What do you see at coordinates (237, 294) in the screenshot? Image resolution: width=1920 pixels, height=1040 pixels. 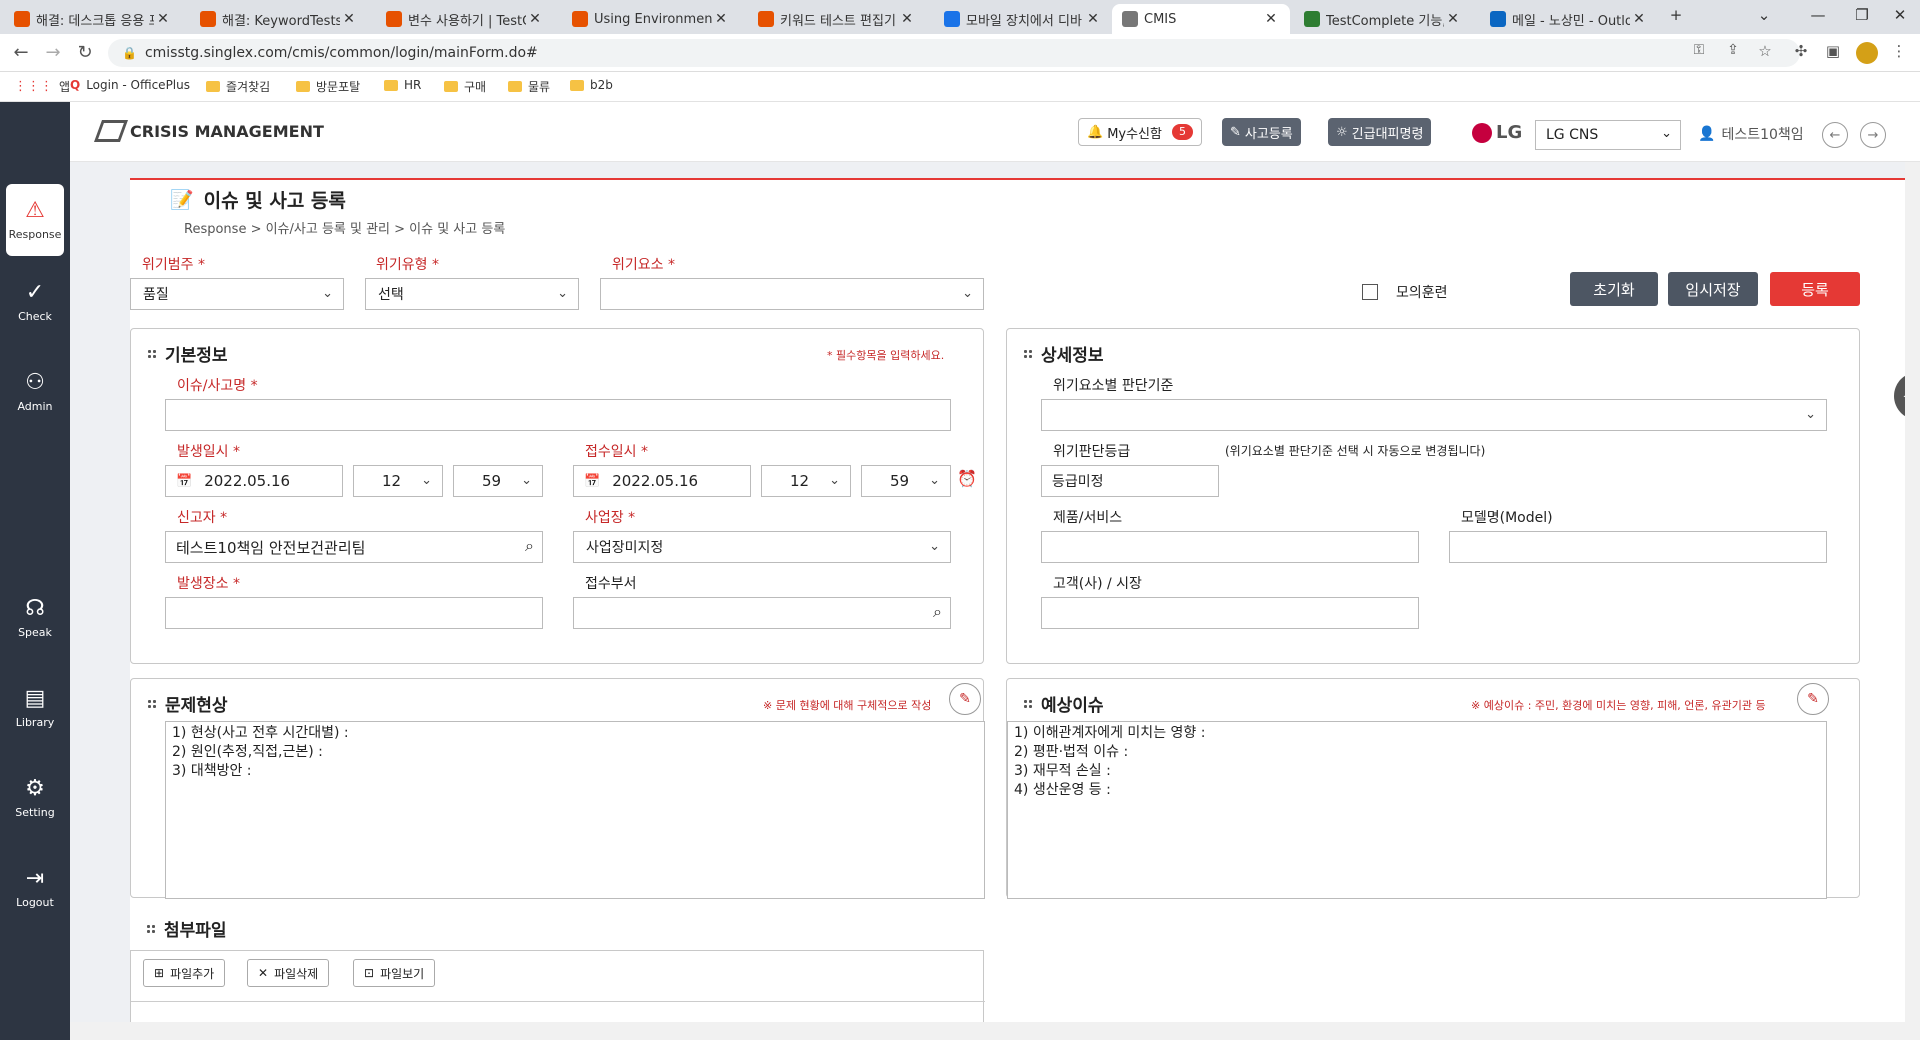 I see `category-select: 품질 ⌄` at bounding box center [237, 294].